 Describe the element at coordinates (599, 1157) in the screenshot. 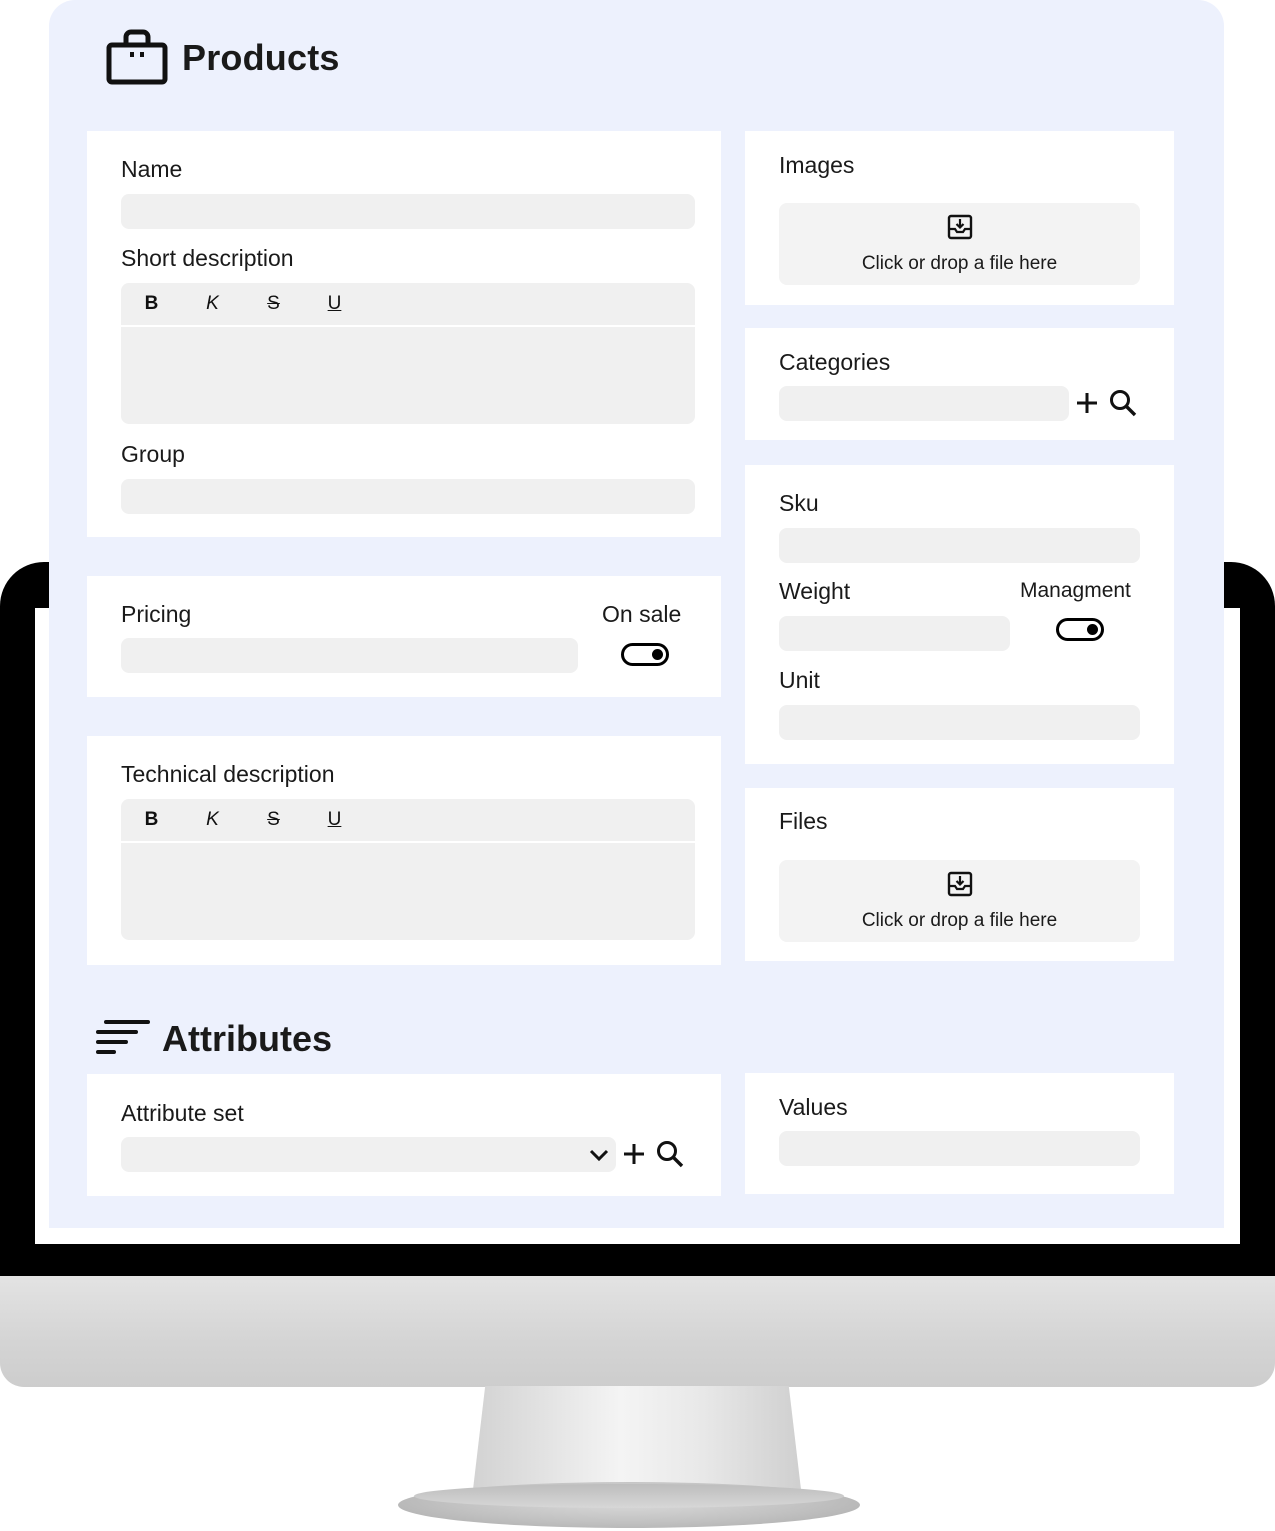

I see `chevron-down-icon` at that location.